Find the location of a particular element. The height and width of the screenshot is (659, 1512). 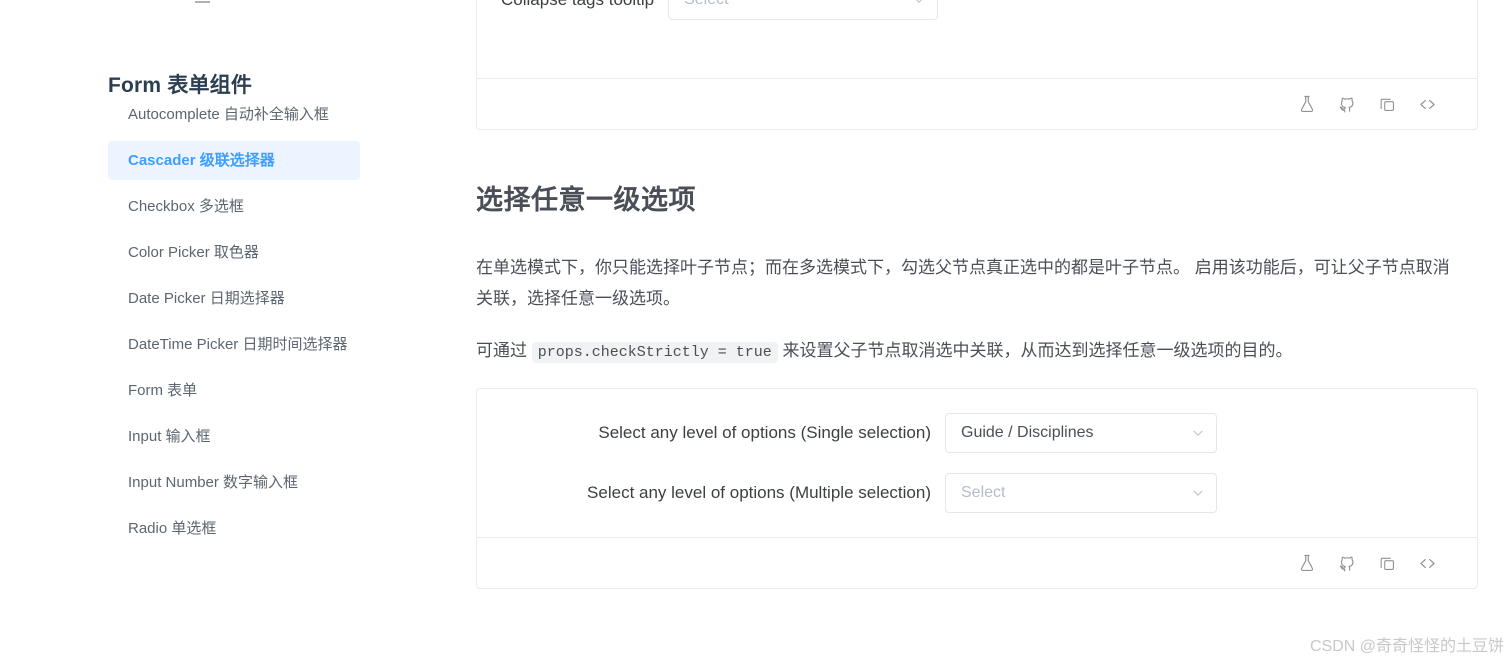

select-value: Guide / Disciplines is located at coordinates (1027, 432).